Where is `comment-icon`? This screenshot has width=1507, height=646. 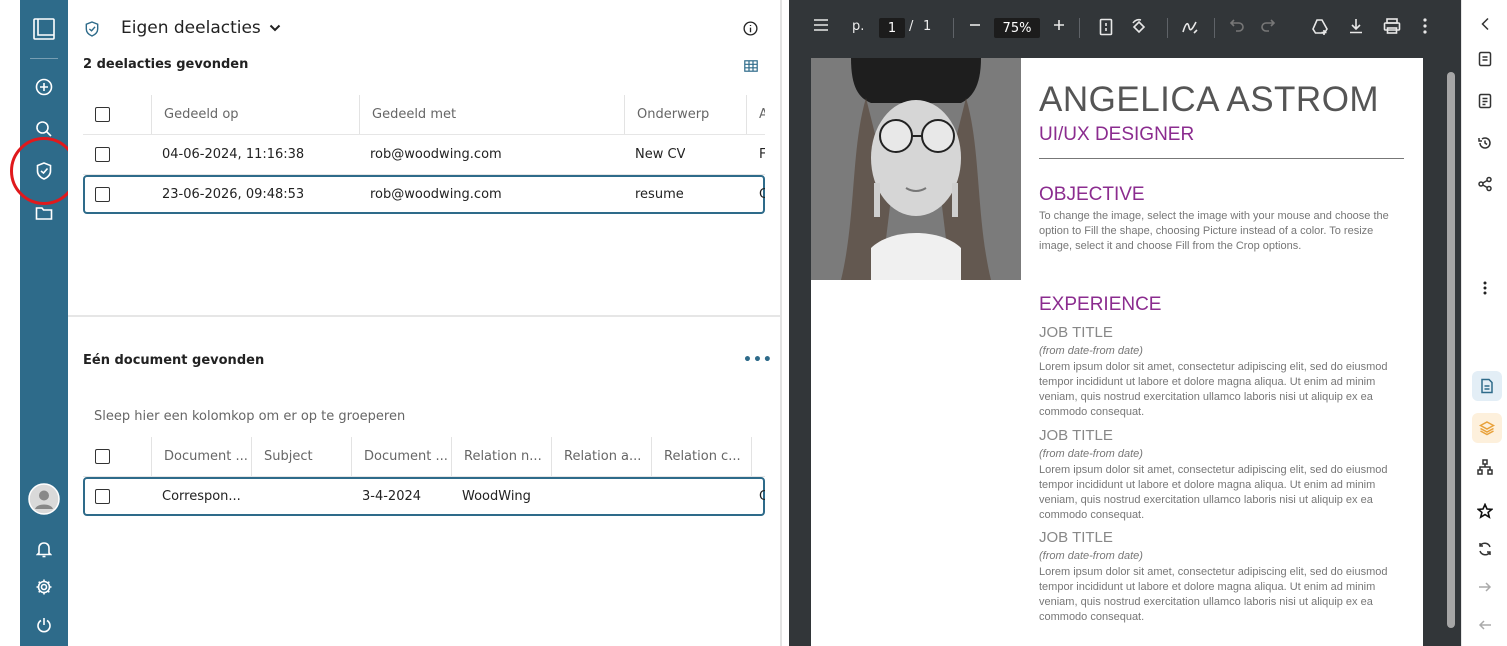
comment-icon is located at coordinates (1484, 101).